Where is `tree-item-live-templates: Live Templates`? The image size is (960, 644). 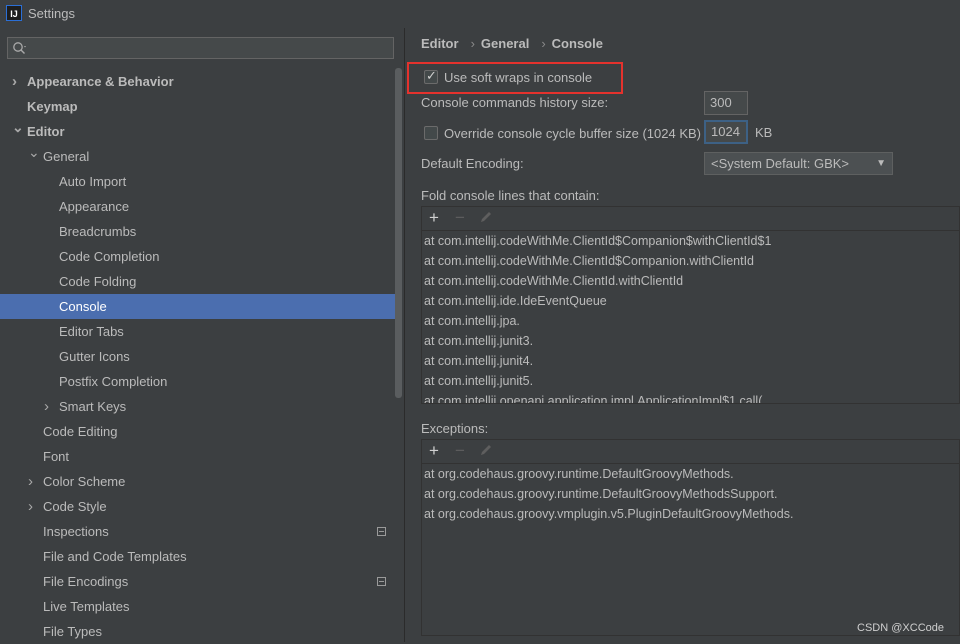 tree-item-live-templates: Live Templates is located at coordinates (202, 606).